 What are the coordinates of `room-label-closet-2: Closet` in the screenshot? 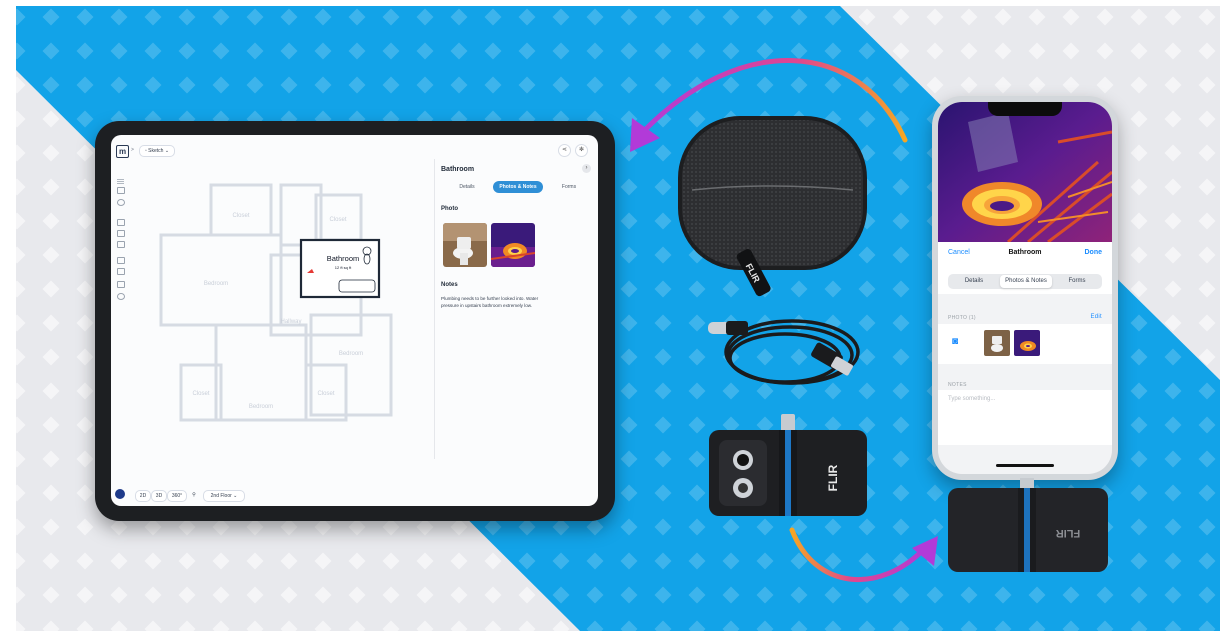 It's located at (337, 220).